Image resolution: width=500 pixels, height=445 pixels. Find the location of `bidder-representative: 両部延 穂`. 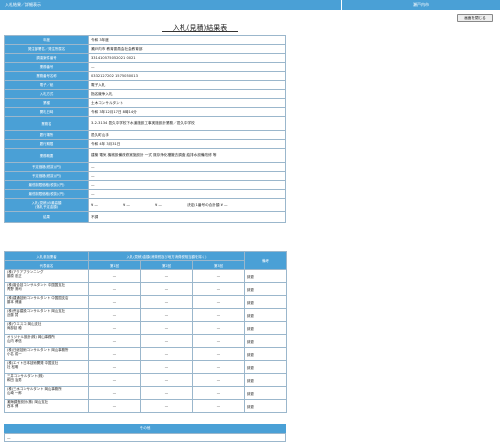

bidder-representative: 両部延 穂 is located at coordinates (14, 328).